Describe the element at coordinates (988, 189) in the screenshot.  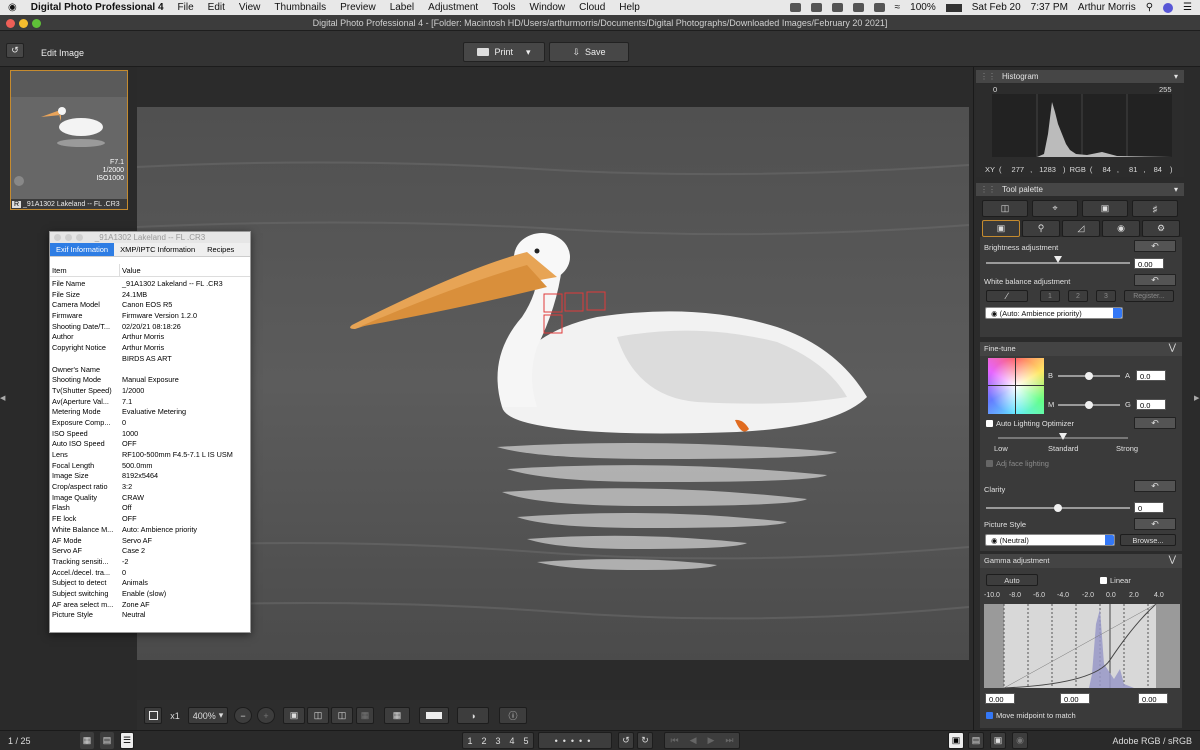
I see `drag-handle-icon: ⋮⋮` at that location.